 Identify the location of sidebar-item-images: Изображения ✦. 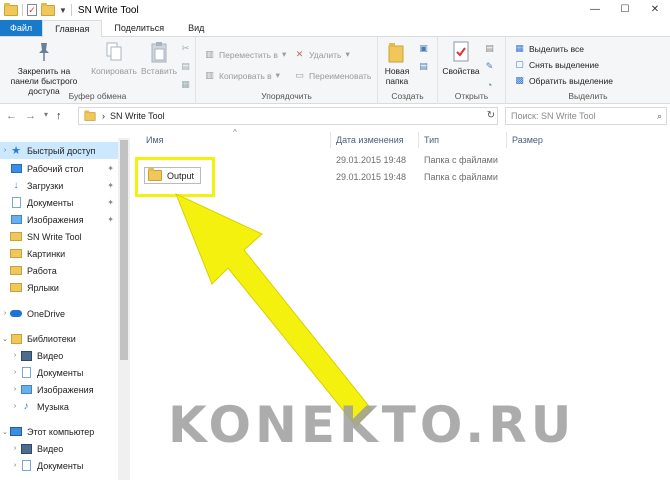
(59, 219).